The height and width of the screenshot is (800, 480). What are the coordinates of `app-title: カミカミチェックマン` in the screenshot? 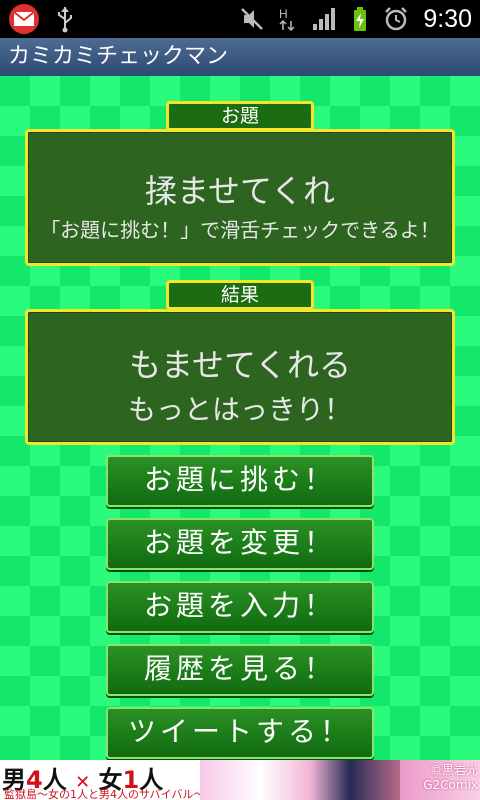 It's located at (118, 56).